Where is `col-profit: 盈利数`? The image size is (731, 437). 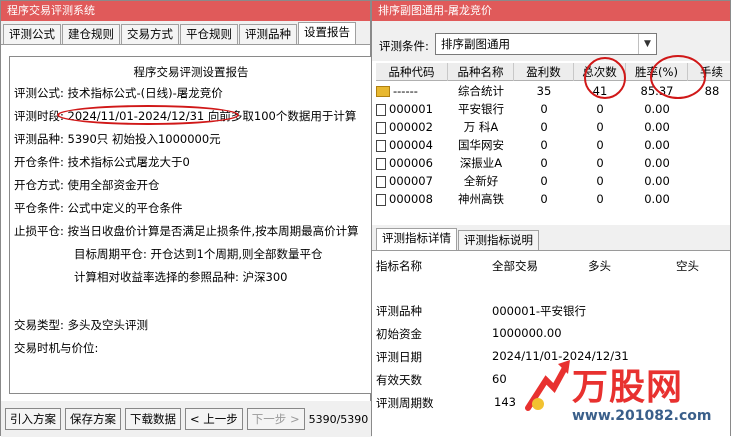
col-profit: 盈利数 is located at coordinates (544, 72).